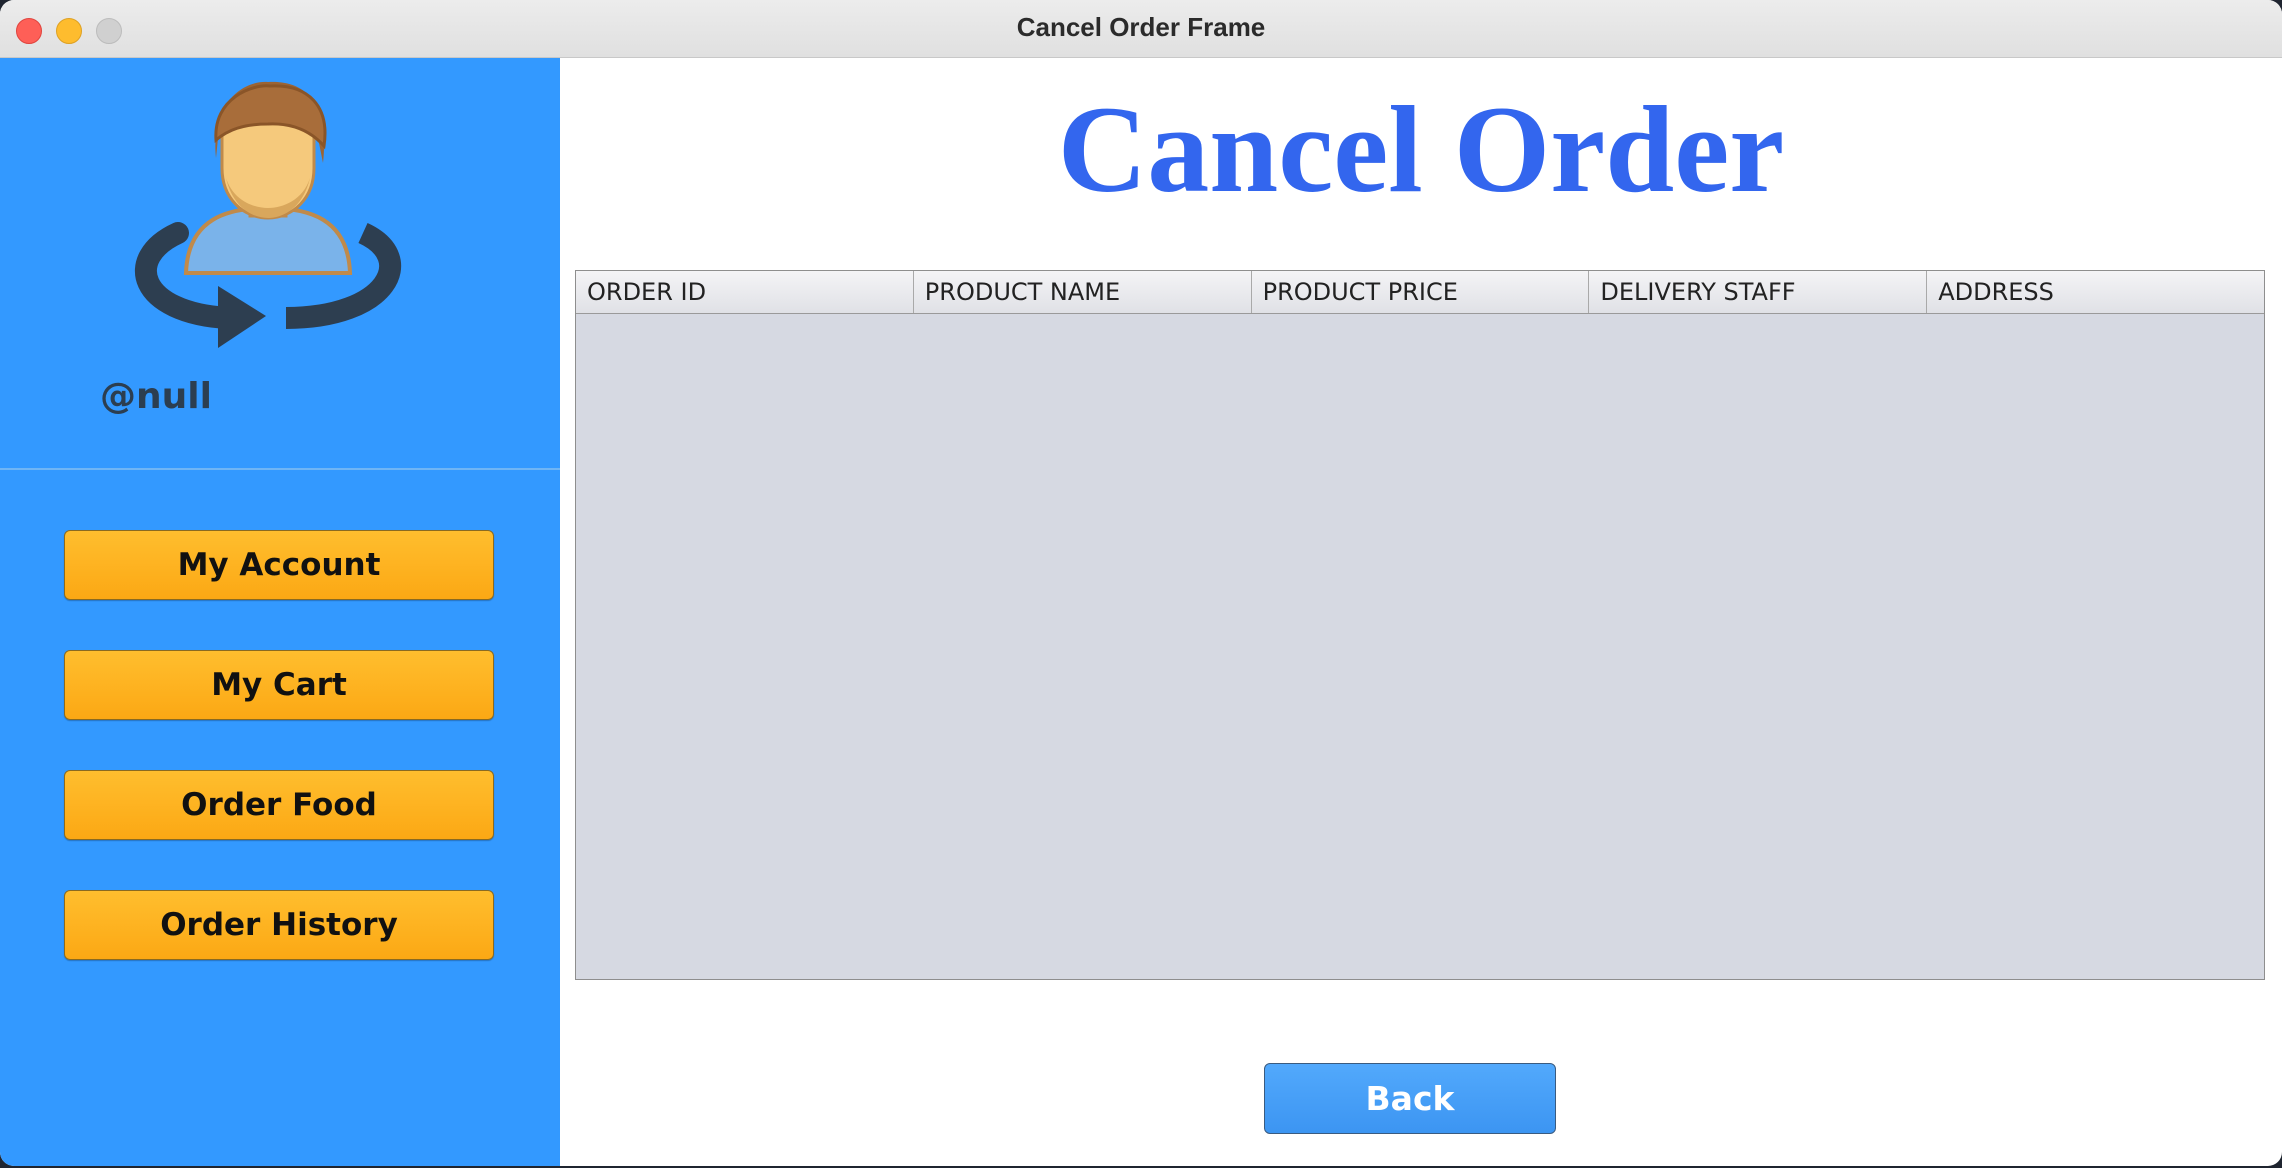  I want to click on order-food-button: Order Food, so click(279, 805).